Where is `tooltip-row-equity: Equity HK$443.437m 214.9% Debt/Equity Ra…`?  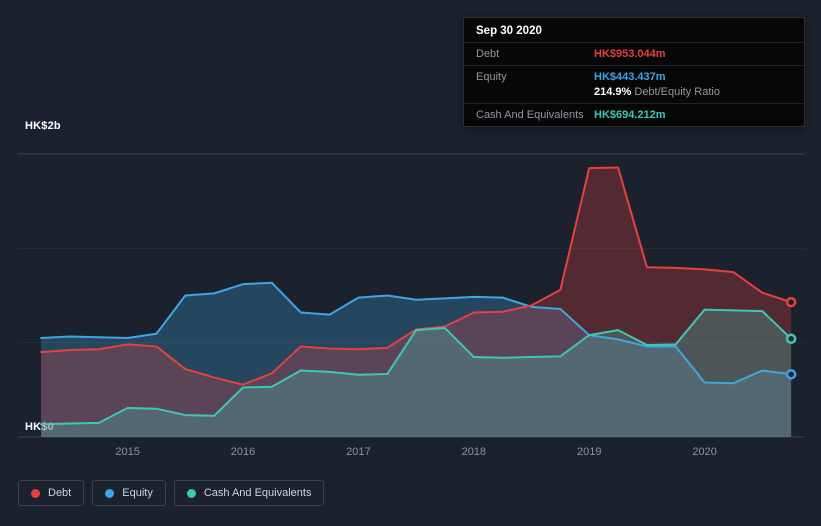 tooltip-row-equity: Equity HK$443.437m 214.9% Debt/Equity Ra… is located at coordinates (634, 84).